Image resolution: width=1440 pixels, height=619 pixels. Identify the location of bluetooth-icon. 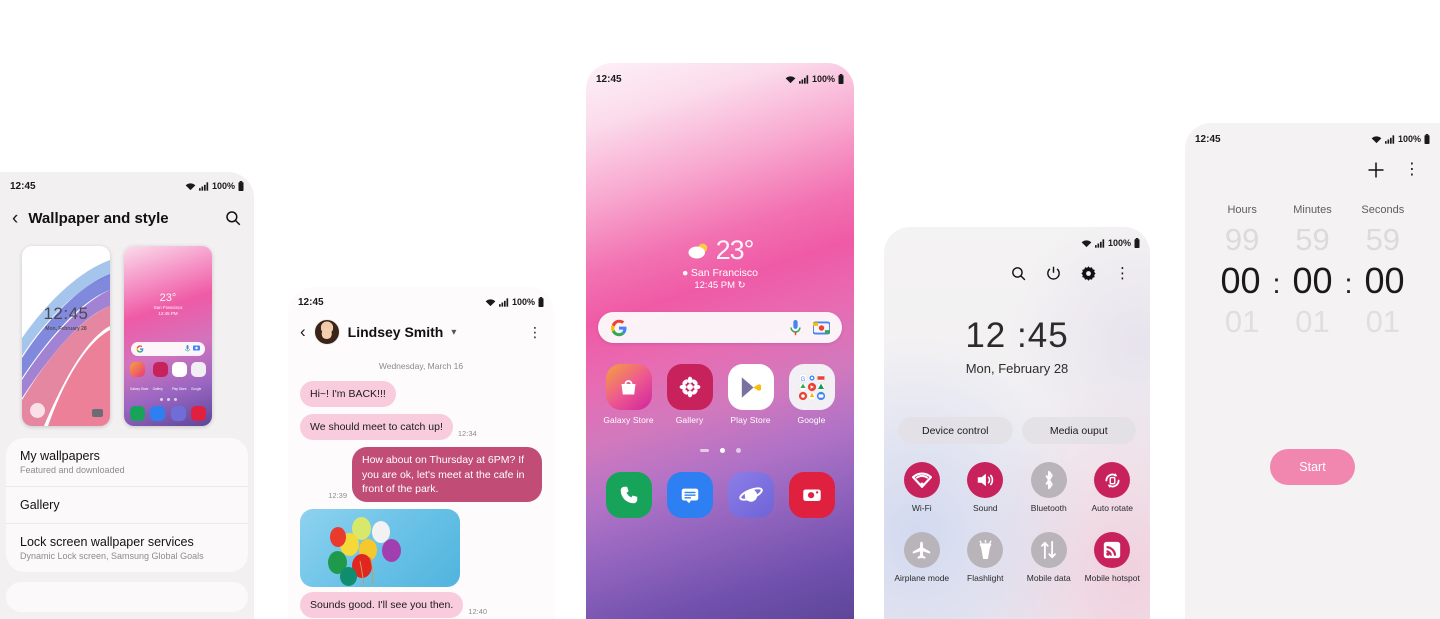
(1048, 480).